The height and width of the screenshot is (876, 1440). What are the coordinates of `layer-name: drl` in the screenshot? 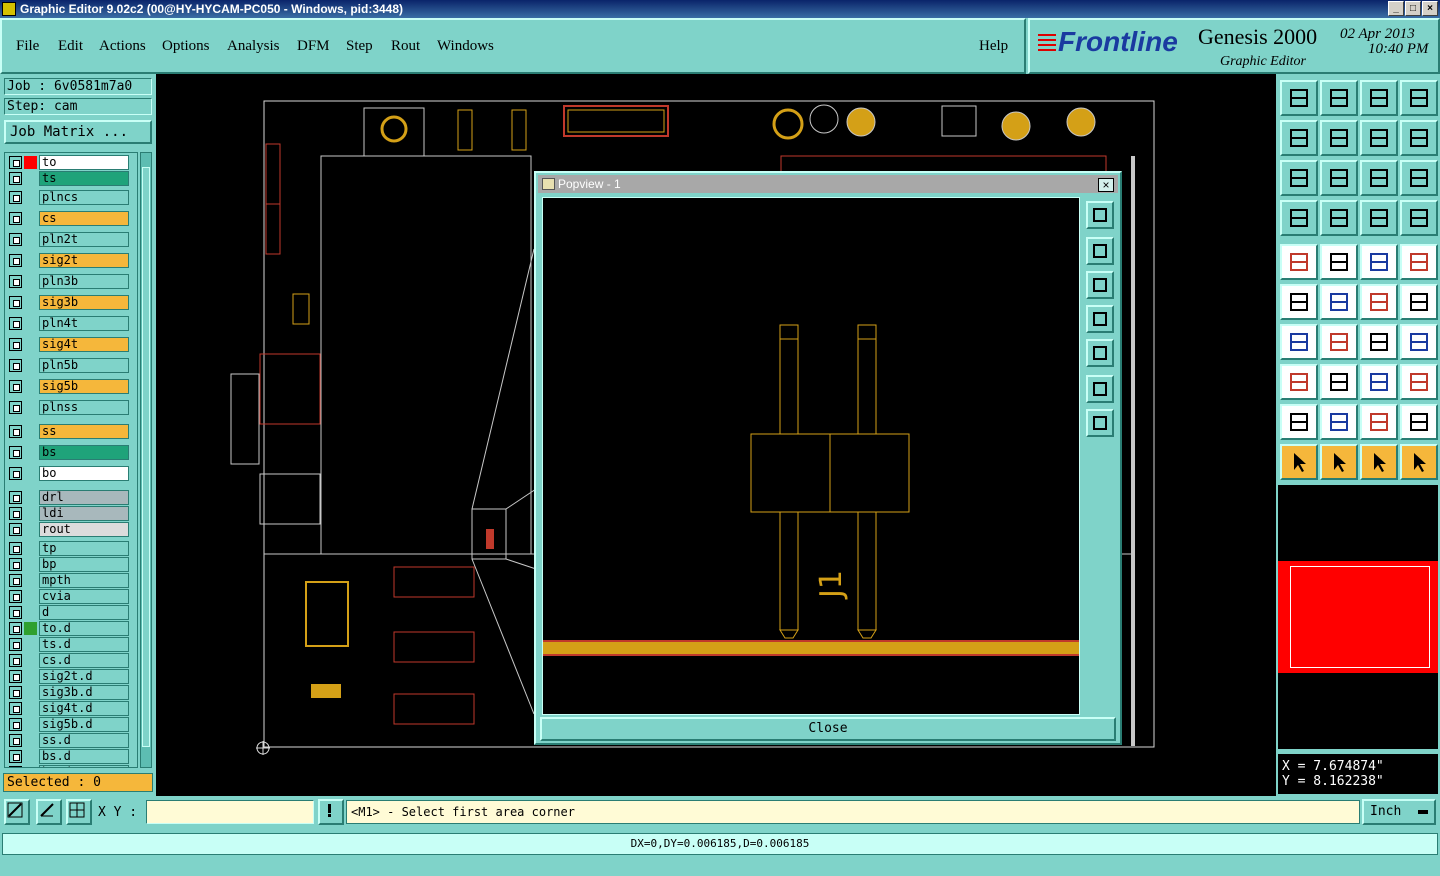 It's located at (84, 497).